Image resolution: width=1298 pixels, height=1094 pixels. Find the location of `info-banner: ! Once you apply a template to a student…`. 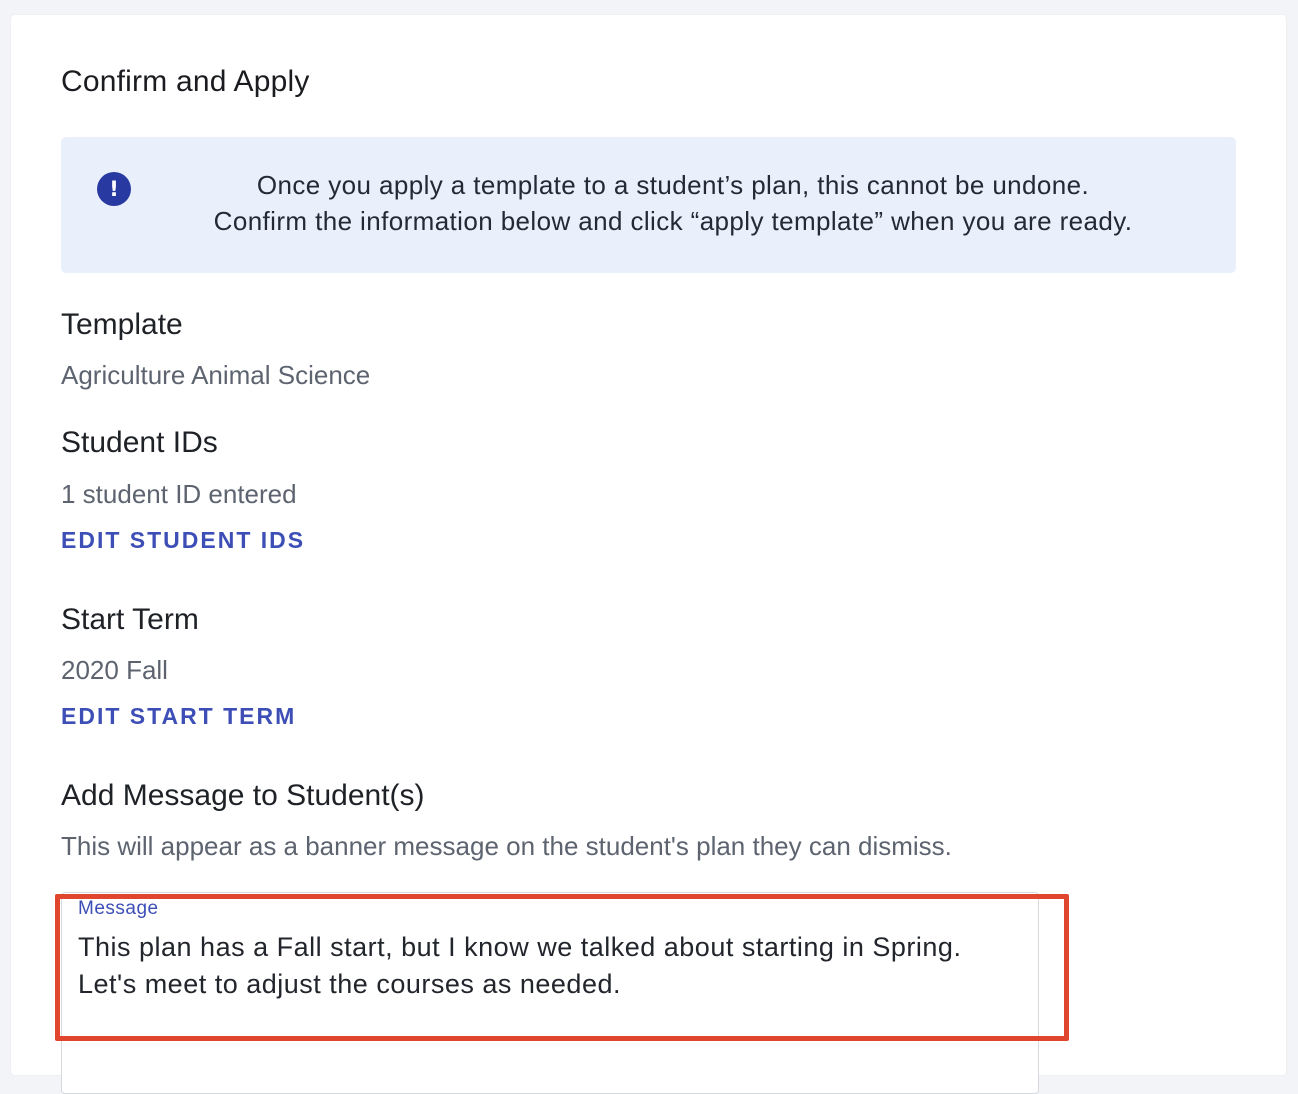

info-banner: ! Once you apply a template to a student… is located at coordinates (648, 205).